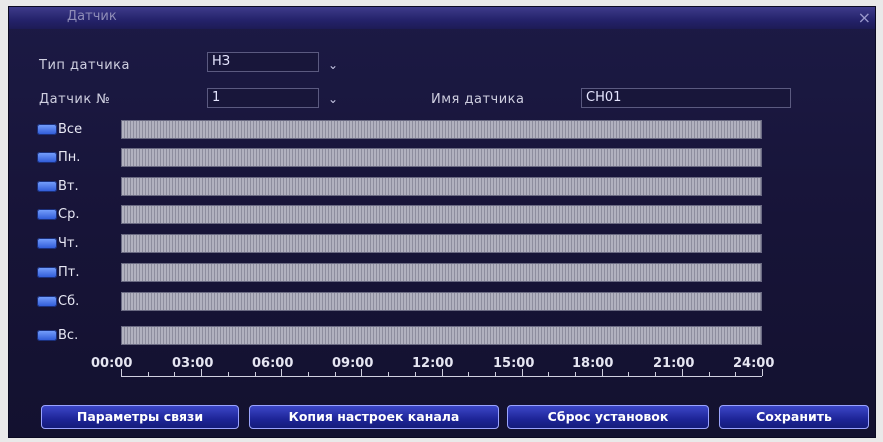 This screenshot has width=883, height=442. I want to click on schedule-bar-wed, so click(441, 214).